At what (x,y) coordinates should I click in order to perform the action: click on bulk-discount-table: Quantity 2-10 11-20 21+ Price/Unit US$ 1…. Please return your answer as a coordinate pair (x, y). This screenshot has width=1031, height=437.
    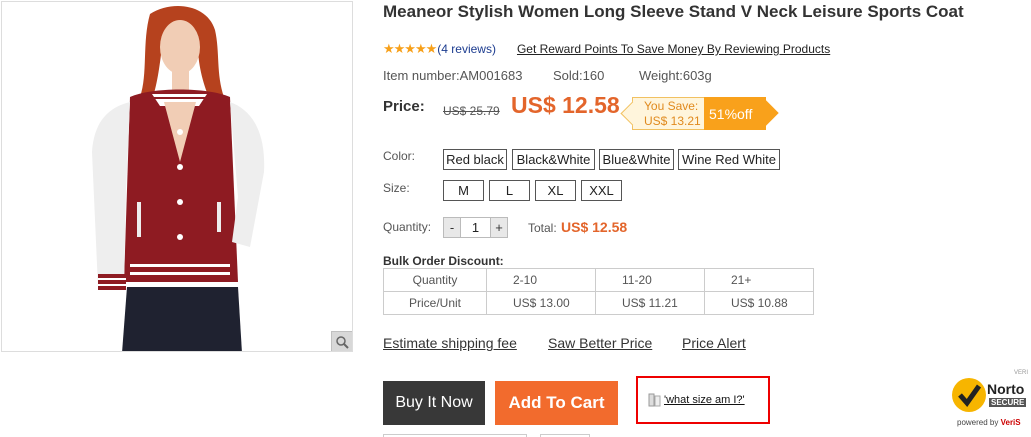
    Looking at the image, I should click on (598, 291).